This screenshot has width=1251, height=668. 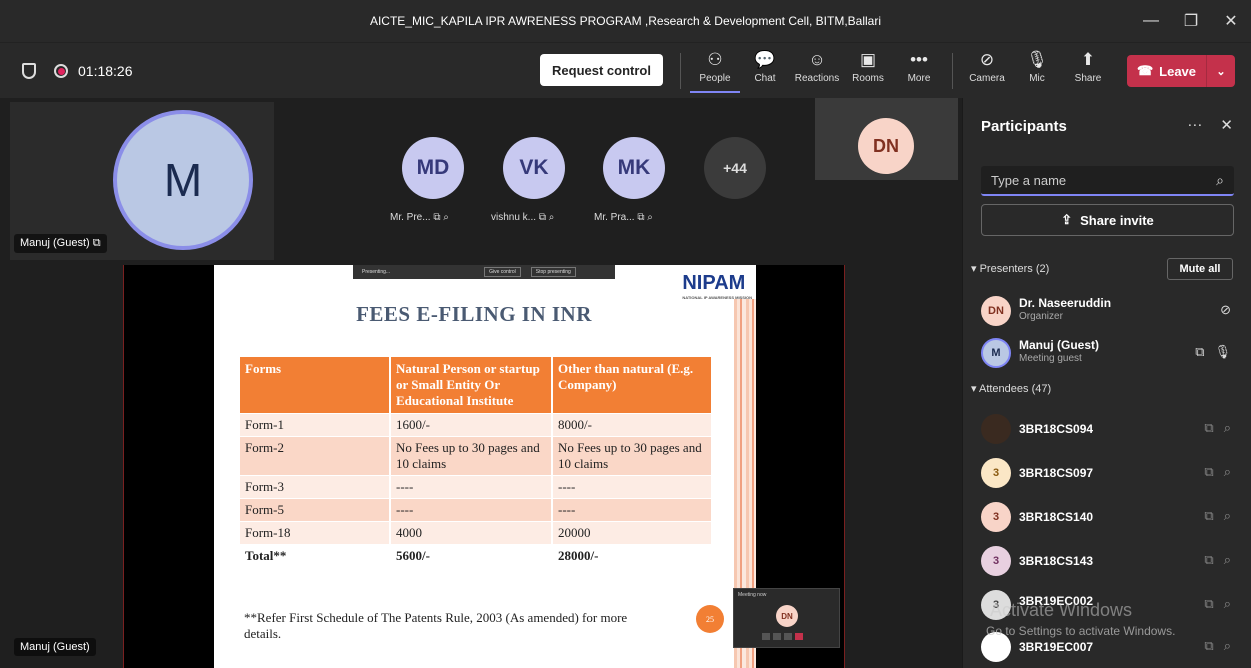 What do you see at coordinates (433, 168) in the screenshot?
I see `participant-avatar: MD` at bounding box center [433, 168].